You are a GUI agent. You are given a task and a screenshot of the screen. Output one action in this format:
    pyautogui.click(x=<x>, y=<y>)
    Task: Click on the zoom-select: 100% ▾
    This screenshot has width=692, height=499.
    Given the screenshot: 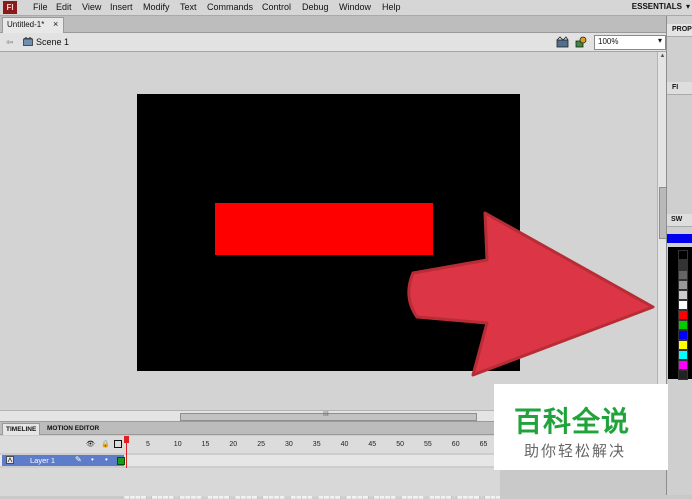 What is the action you would take?
    pyautogui.click(x=630, y=42)
    